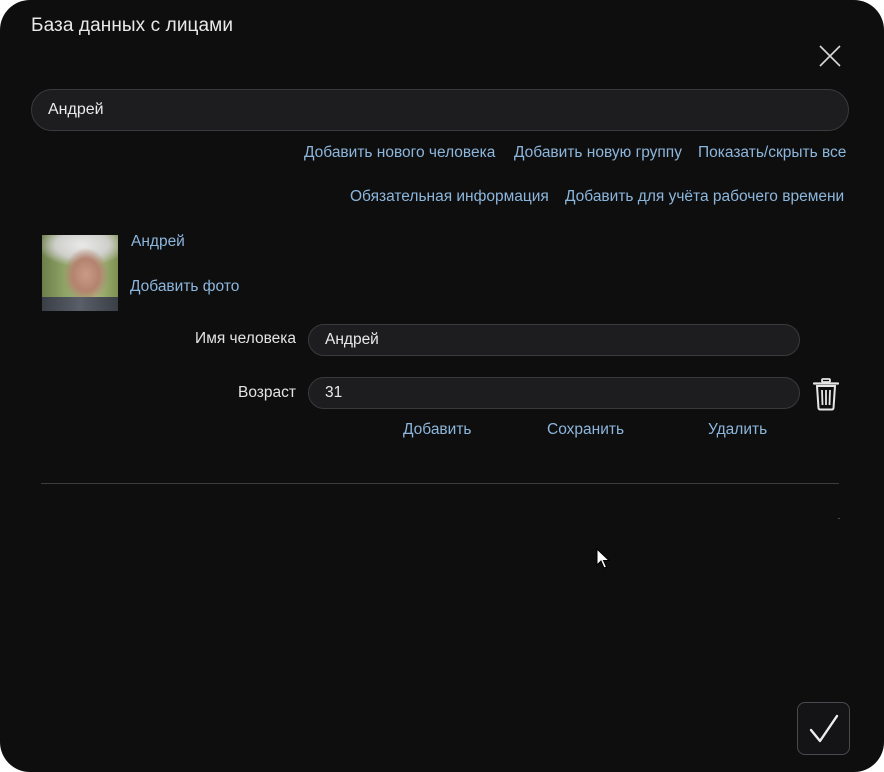 Image resolution: width=884 pixels, height=772 pixels. Describe the element at coordinates (440, 483) in the screenshot. I see `section-divider` at that location.